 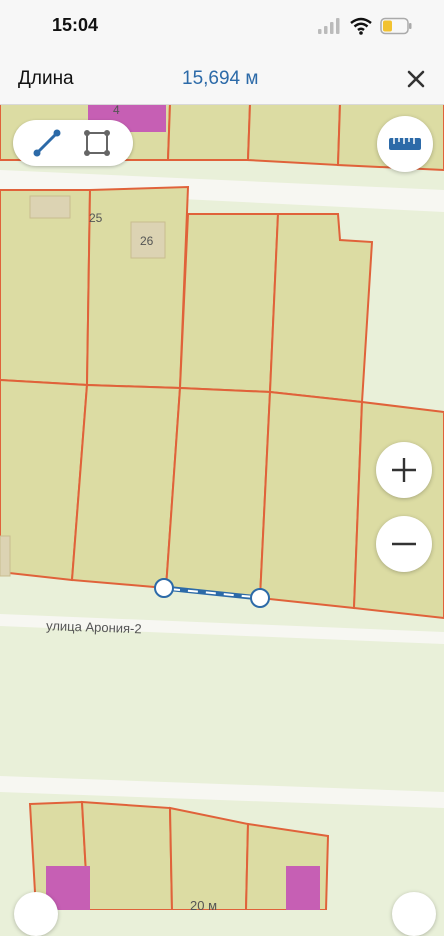 I want to click on wifi-icon, so click(x=361, y=26).